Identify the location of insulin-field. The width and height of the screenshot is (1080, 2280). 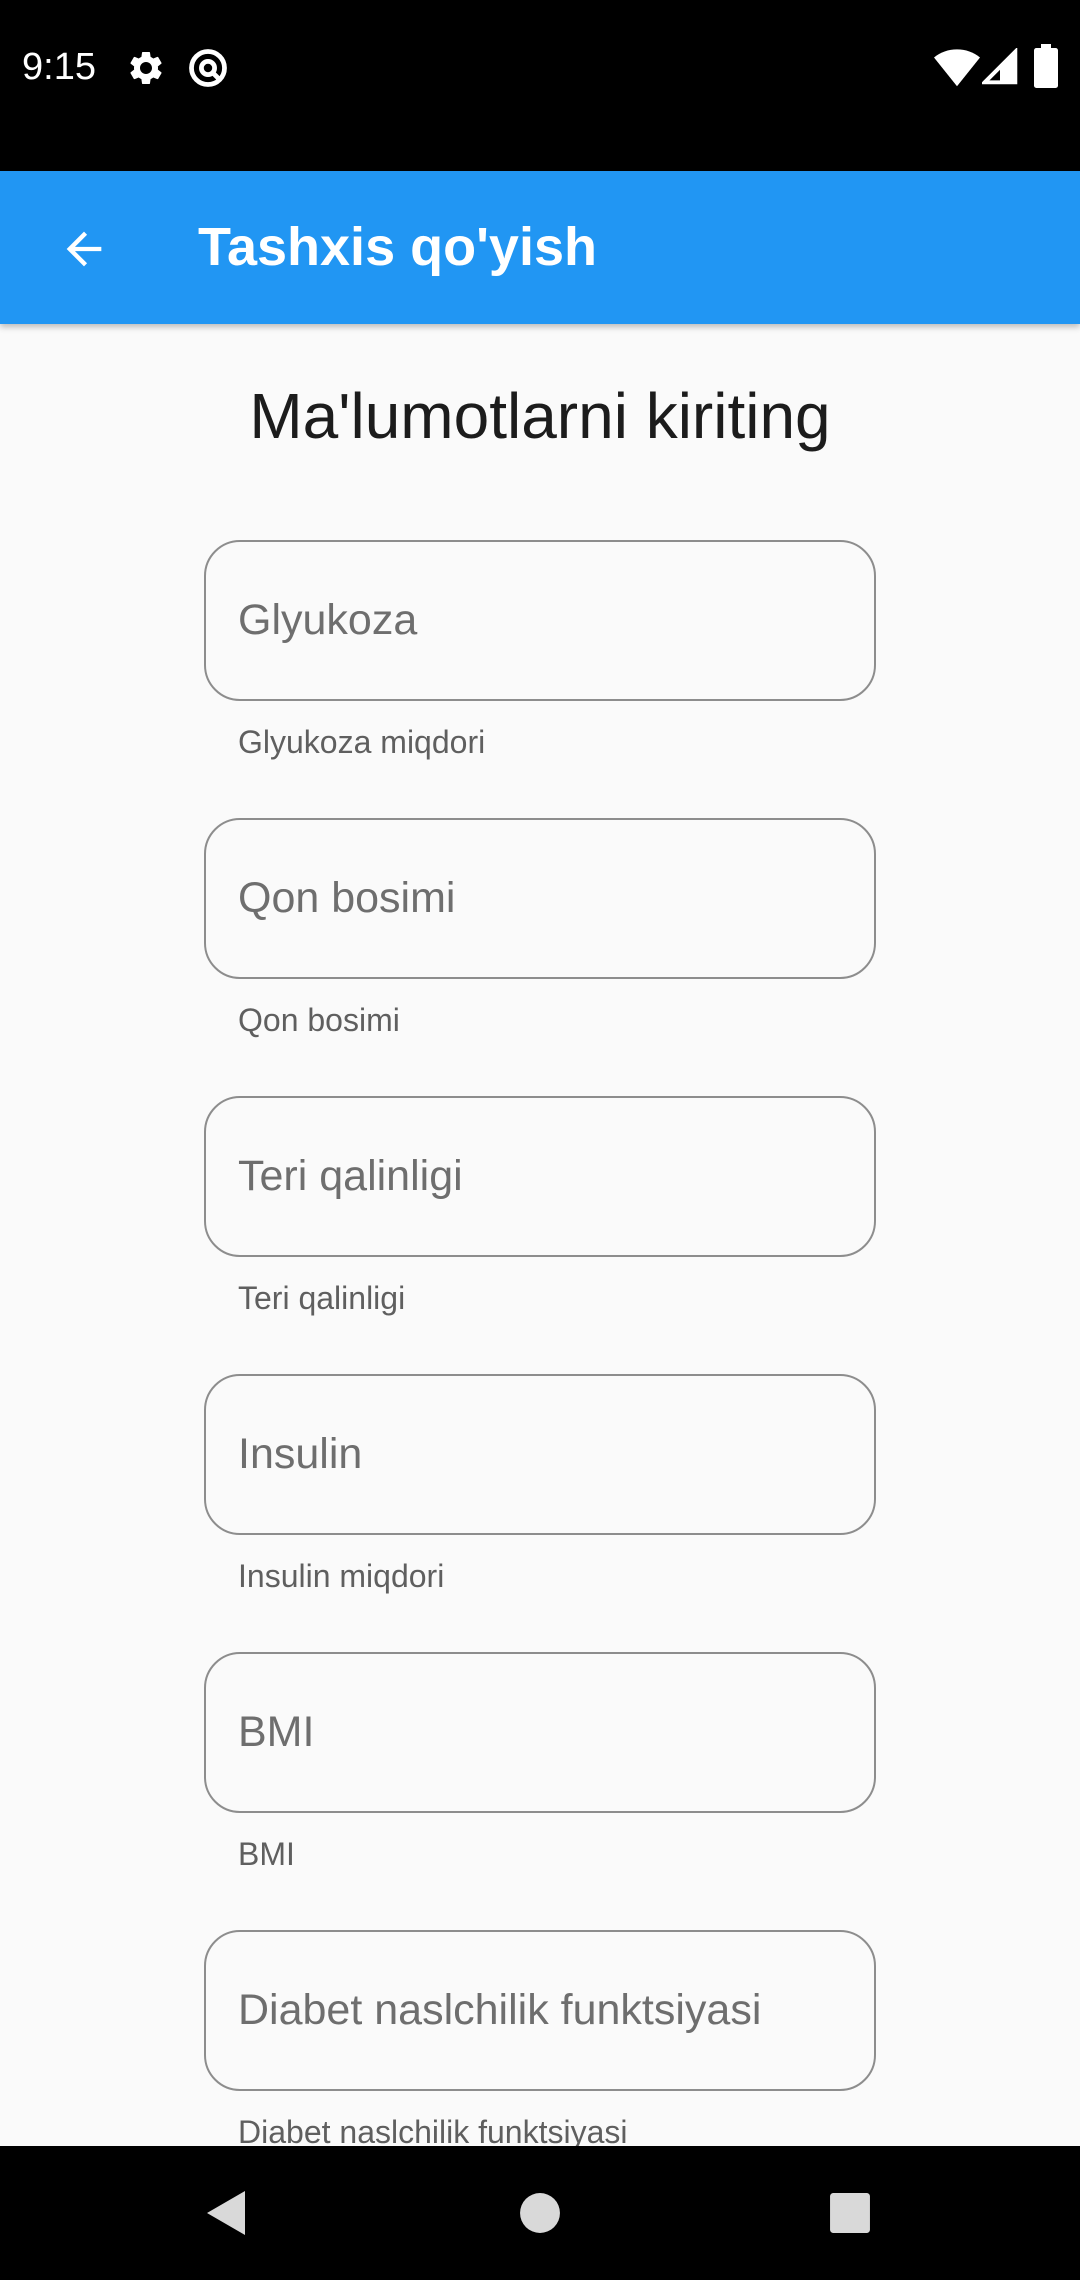
(540, 1454).